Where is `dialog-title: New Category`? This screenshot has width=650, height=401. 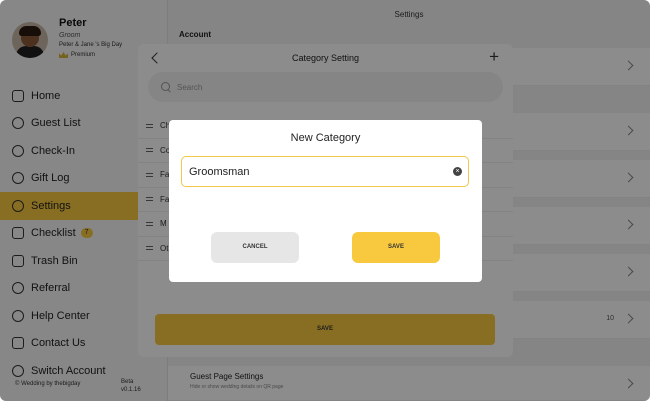 dialog-title: New Category is located at coordinates (325, 138).